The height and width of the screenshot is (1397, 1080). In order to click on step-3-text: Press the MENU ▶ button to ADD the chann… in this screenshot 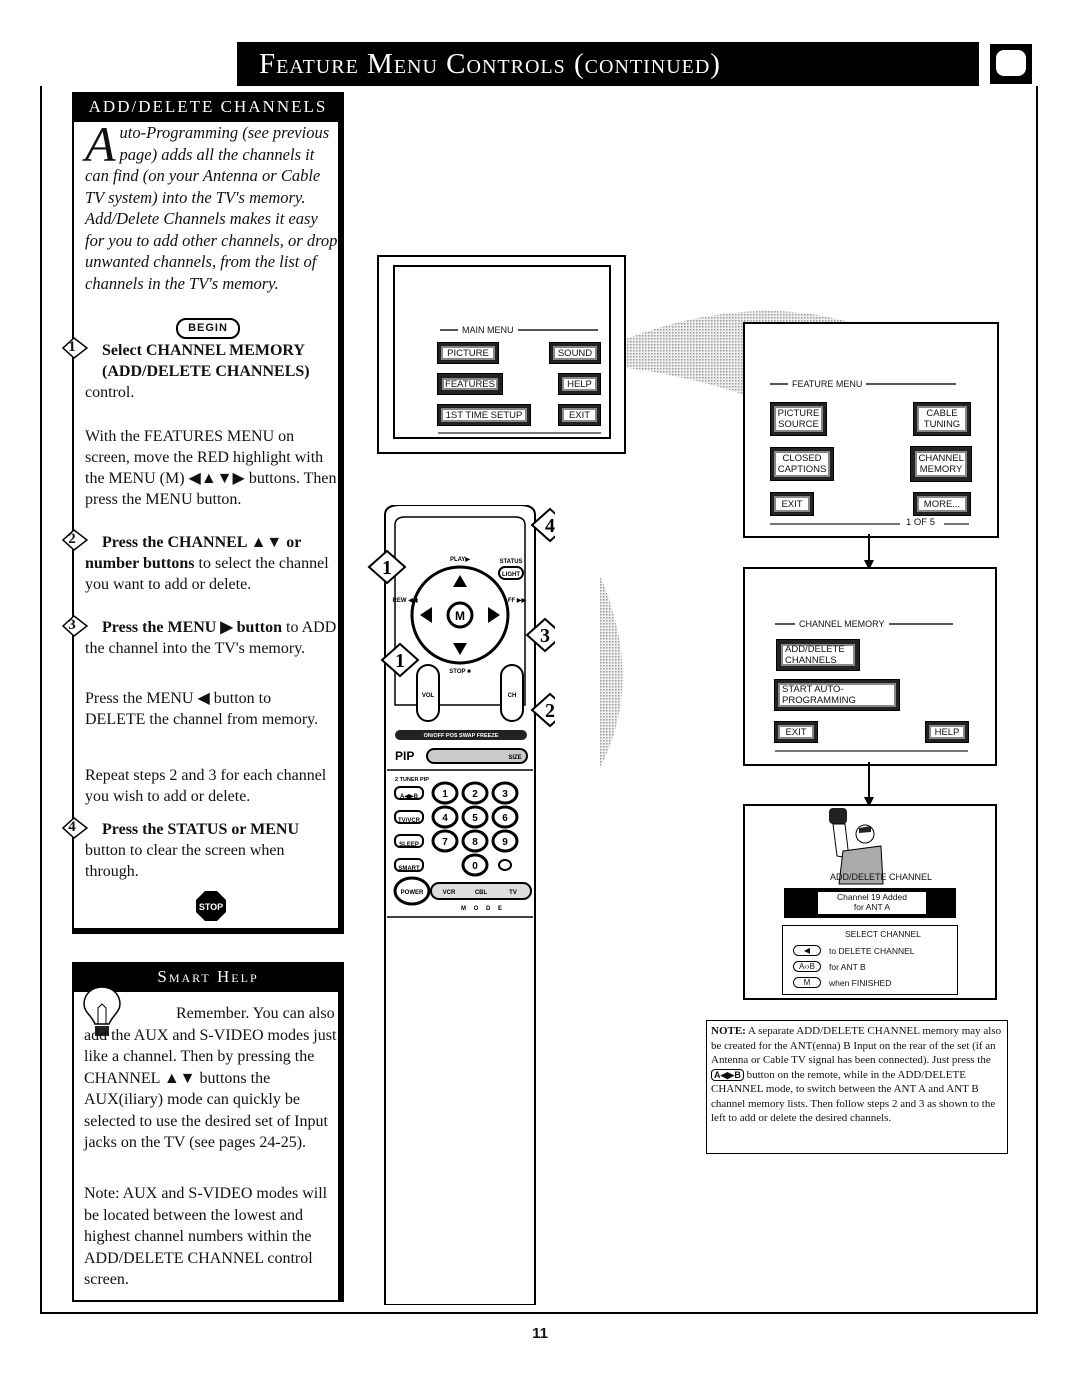, I will do `click(211, 638)`.